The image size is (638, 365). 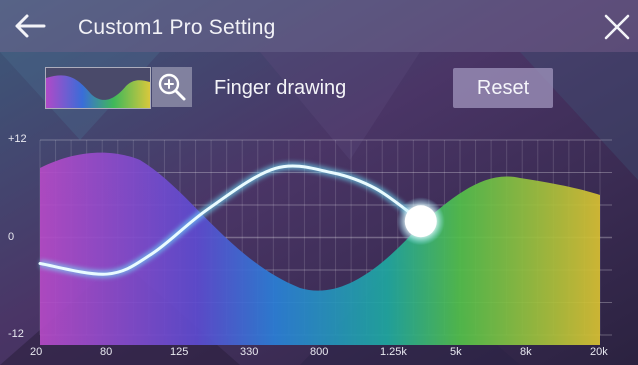 I want to click on x-tick-label: 1.25k, so click(x=393, y=352).